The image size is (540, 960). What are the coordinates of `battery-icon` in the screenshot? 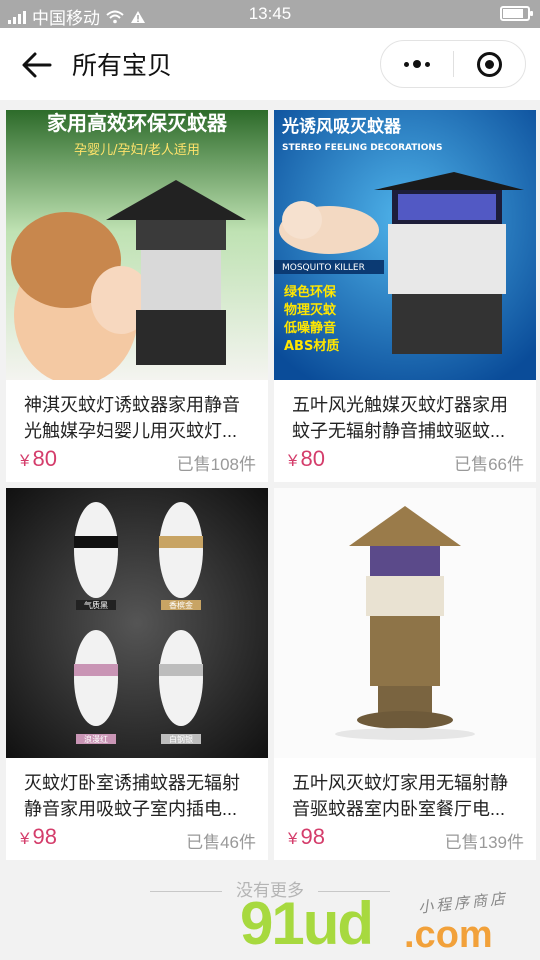 It's located at (516, 13).